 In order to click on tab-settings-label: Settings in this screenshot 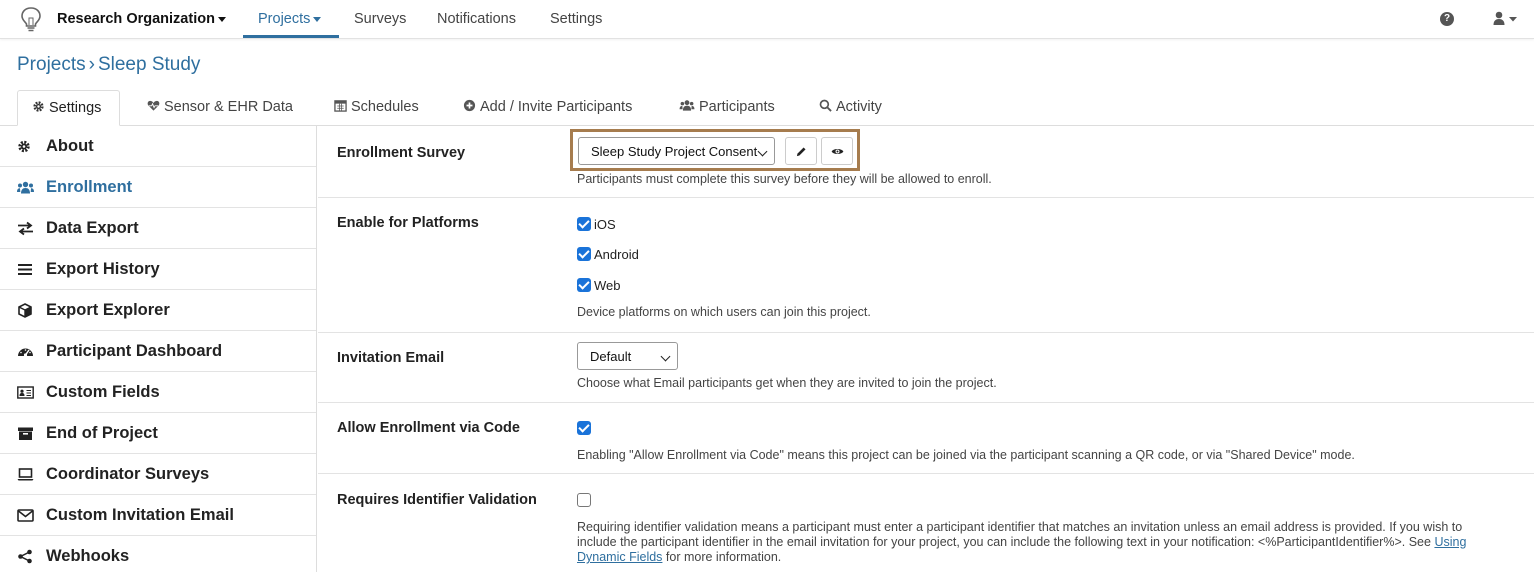, I will do `click(75, 108)`.